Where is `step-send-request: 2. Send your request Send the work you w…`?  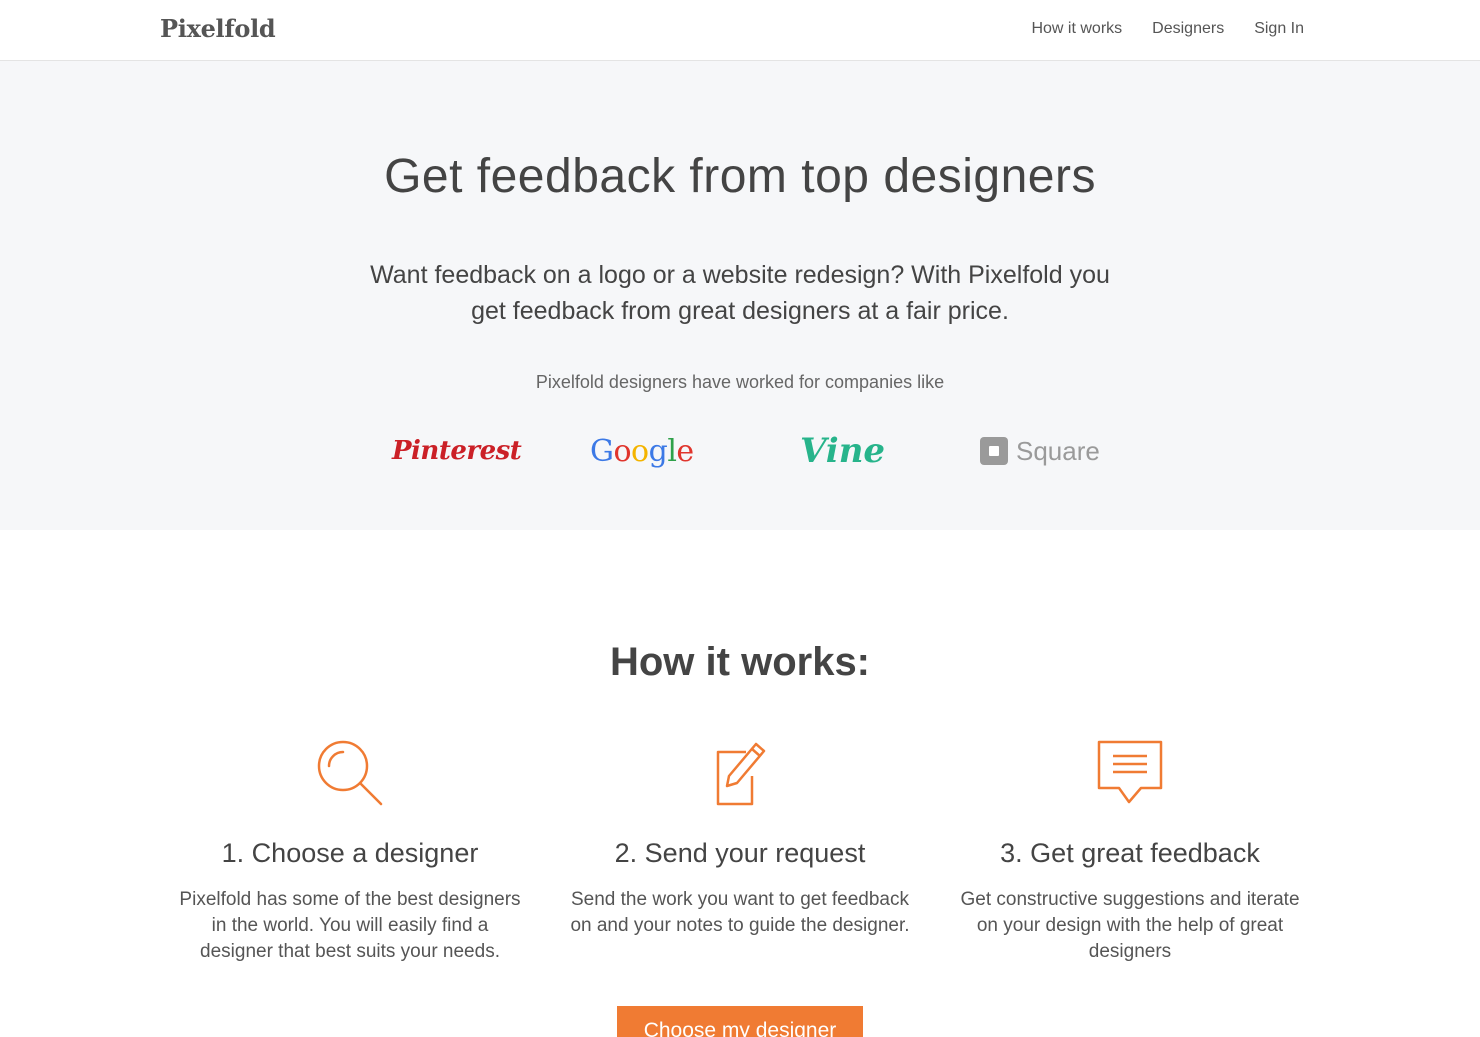
step-send-request: 2. Send your request Send the work you w… is located at coordinates (740, 839).